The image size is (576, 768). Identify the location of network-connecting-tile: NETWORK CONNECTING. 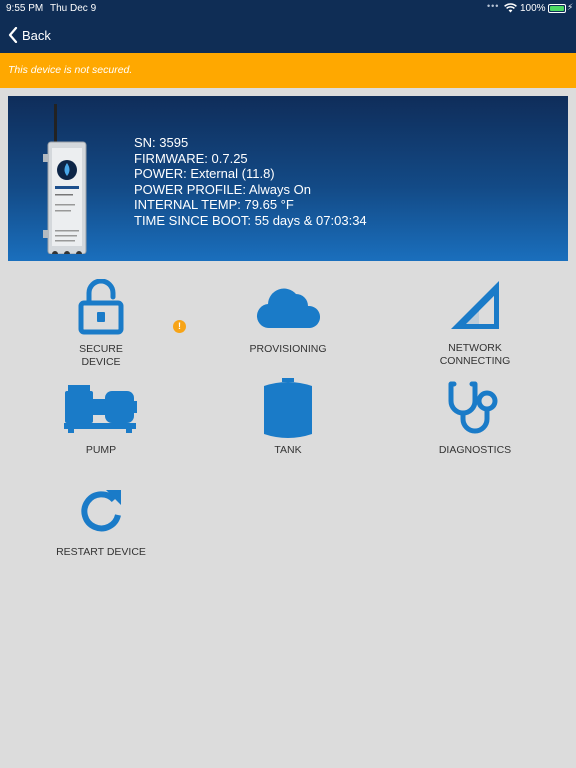
(475, 323).